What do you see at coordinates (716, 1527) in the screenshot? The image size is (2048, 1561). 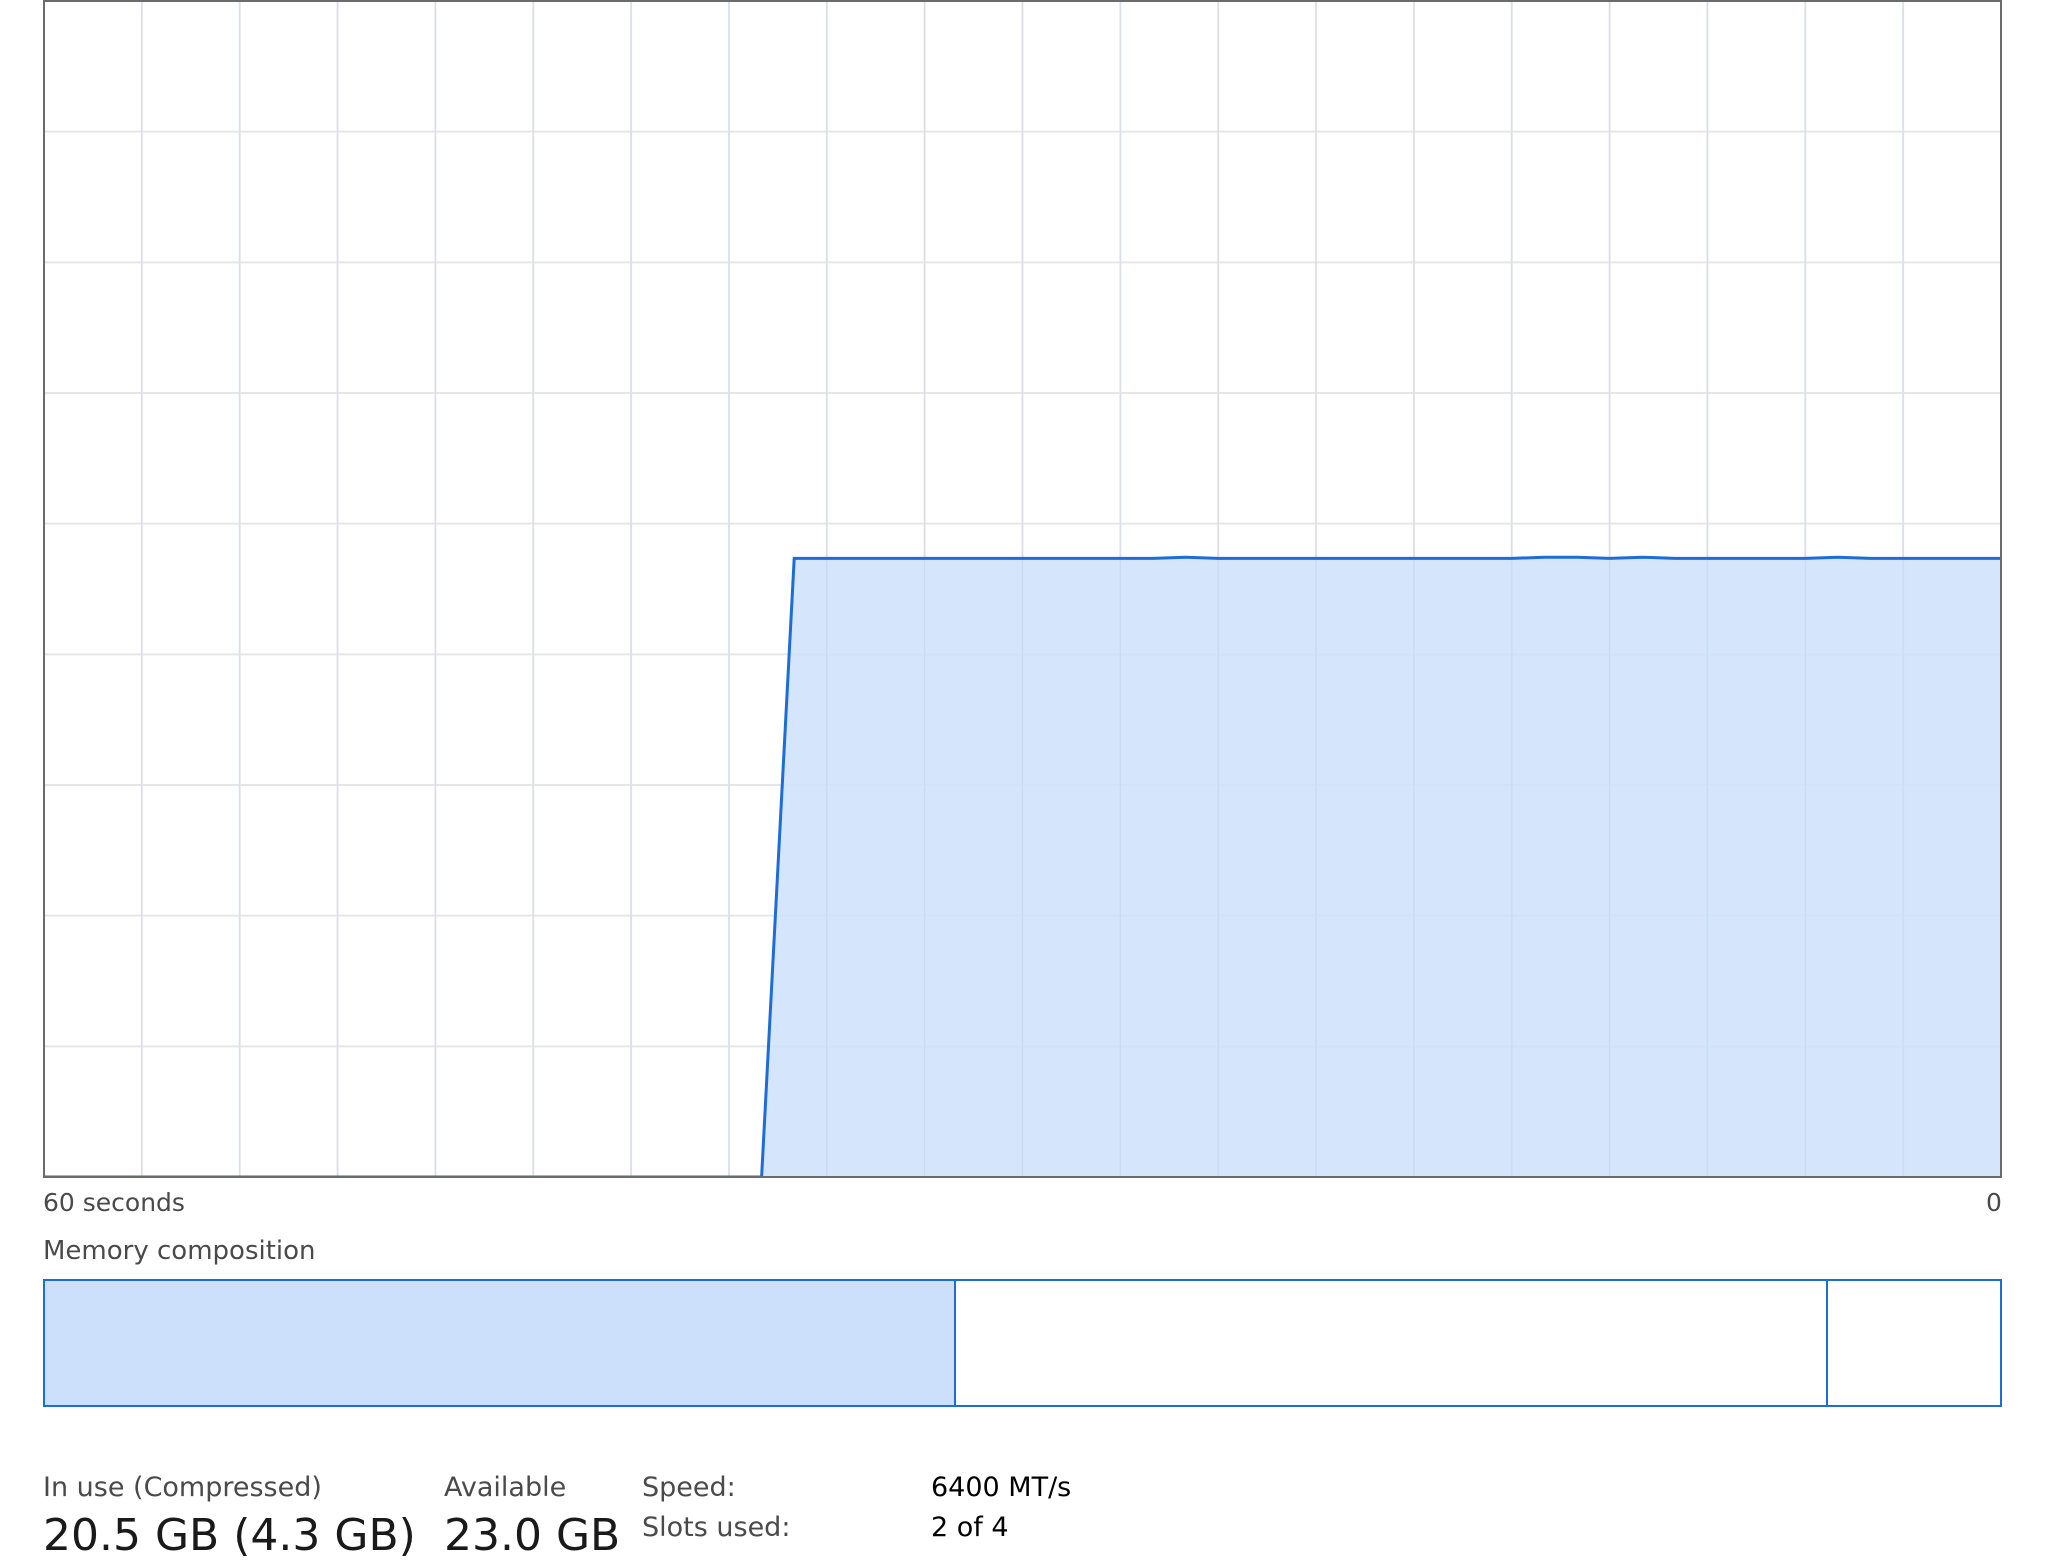 I see `slots-used-label: Slots used:` at bounding box center [716, 1527].